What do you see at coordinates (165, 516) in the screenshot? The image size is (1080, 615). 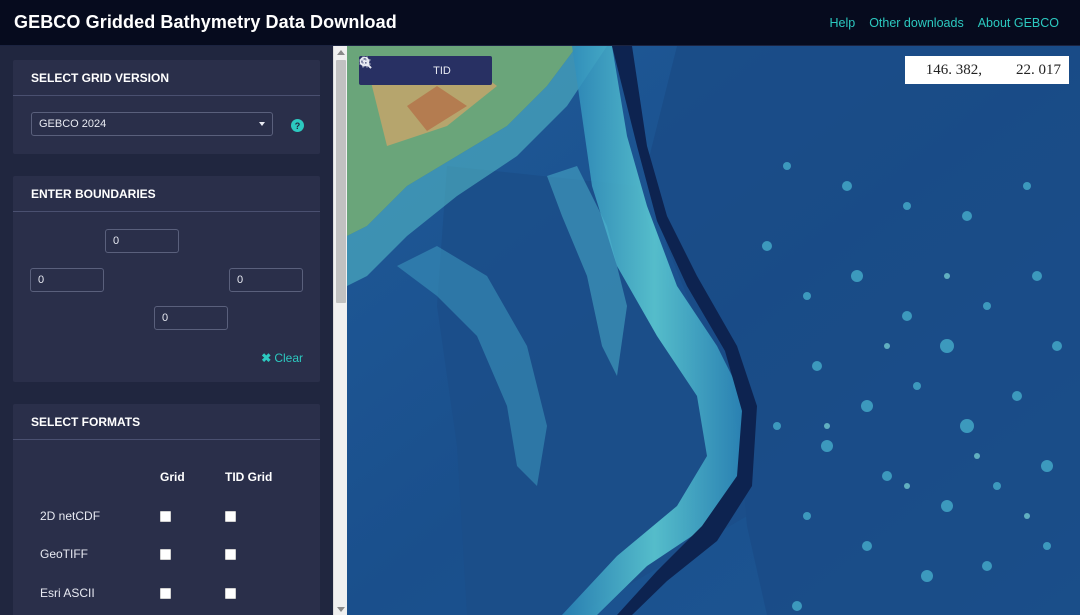 I see `netcdf-grid-checkbox` at bounding box center [165, 516].